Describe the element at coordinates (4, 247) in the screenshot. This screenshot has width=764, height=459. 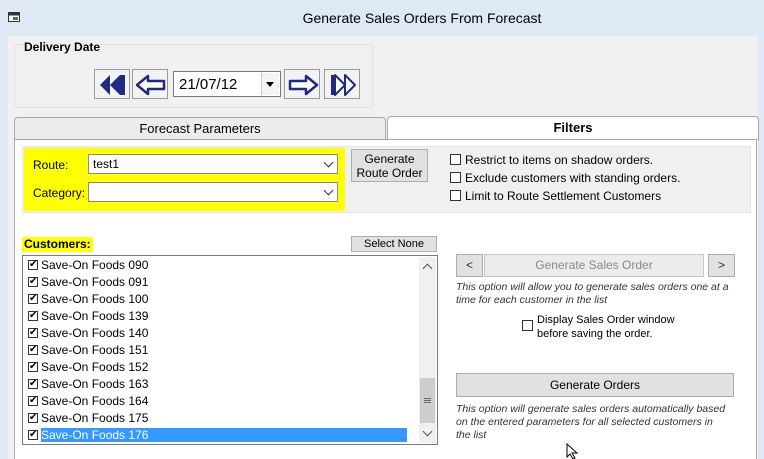
I see `window-frame-left` at that location.